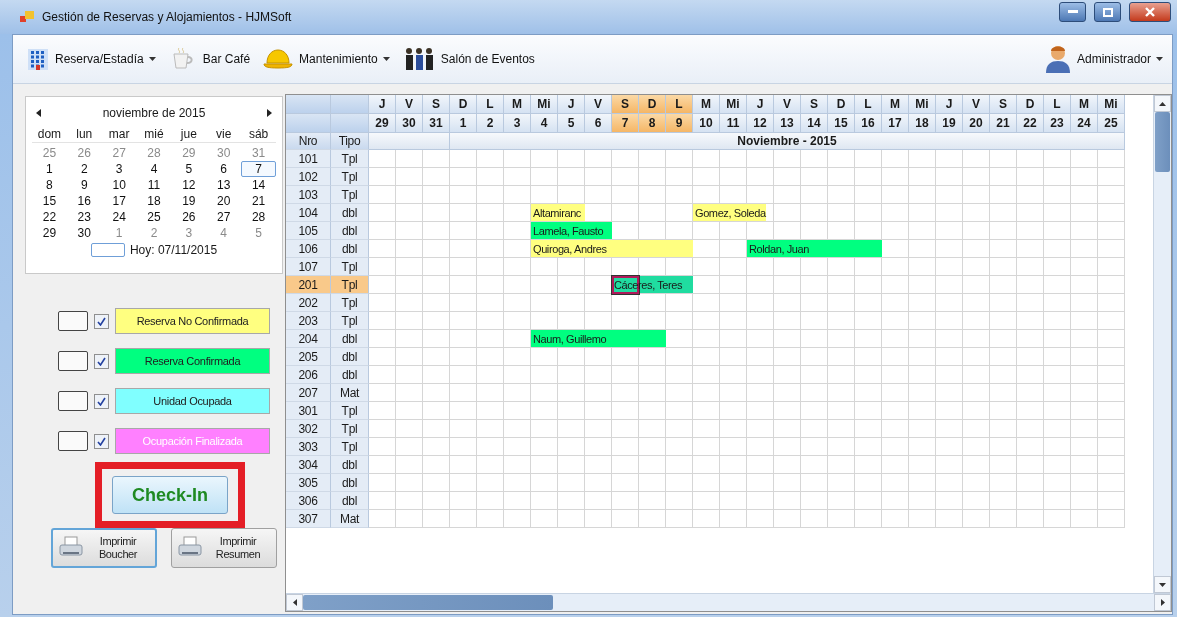 Image resolution: width=1177 pixels, height=617 pixels. Describe the element at coordinates (269, 113) in the screenshot. I see `next-month-button` at that location.